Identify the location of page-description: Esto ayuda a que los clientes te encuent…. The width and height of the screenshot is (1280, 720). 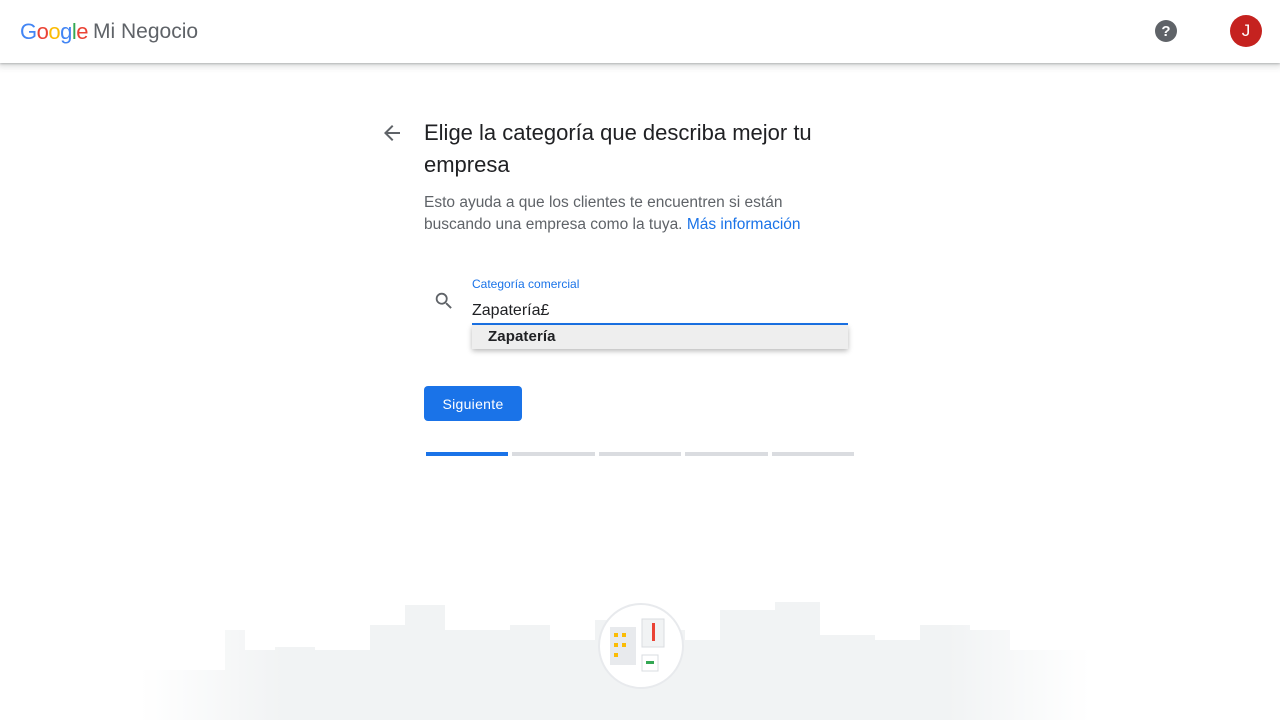
(634, 214).